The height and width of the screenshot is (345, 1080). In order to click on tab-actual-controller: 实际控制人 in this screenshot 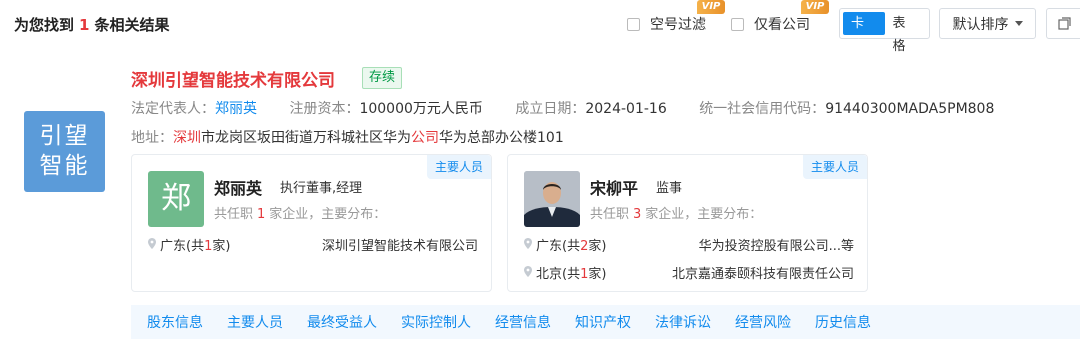, I will do `click(436, 322)`.